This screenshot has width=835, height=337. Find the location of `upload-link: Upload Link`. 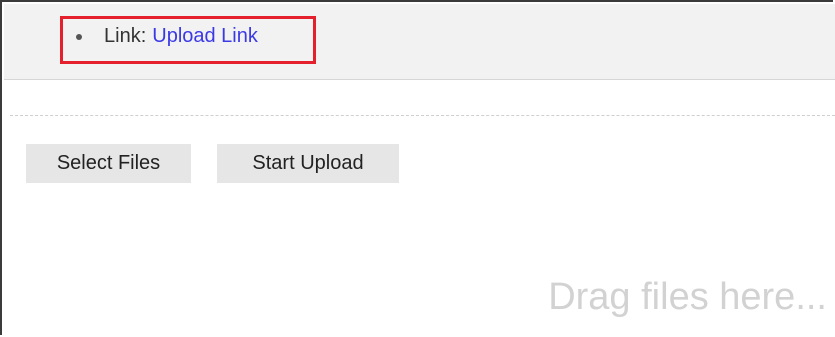

upload-link: Upload Link is located at coordinates (205, 36).